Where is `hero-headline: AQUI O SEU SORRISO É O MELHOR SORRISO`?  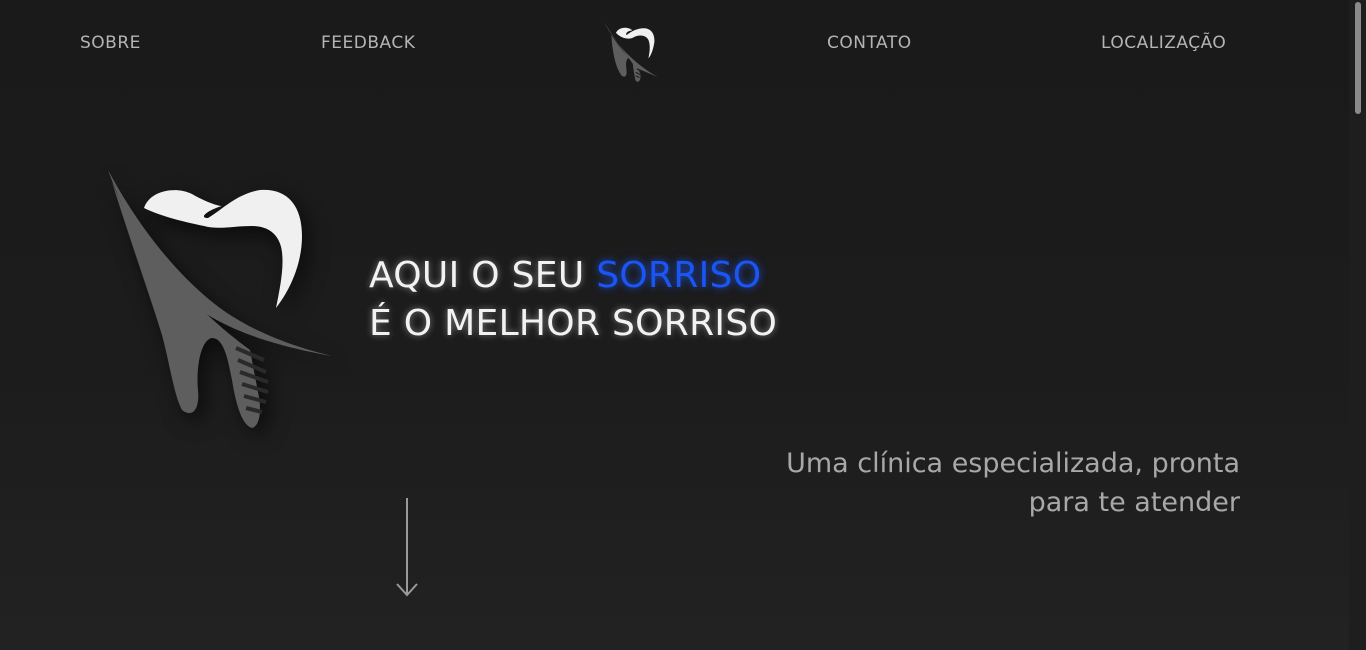
hero-headline: AQUI O SEU SORRISO É O MELHOR SORRISO is located at coordinates (573, 300).